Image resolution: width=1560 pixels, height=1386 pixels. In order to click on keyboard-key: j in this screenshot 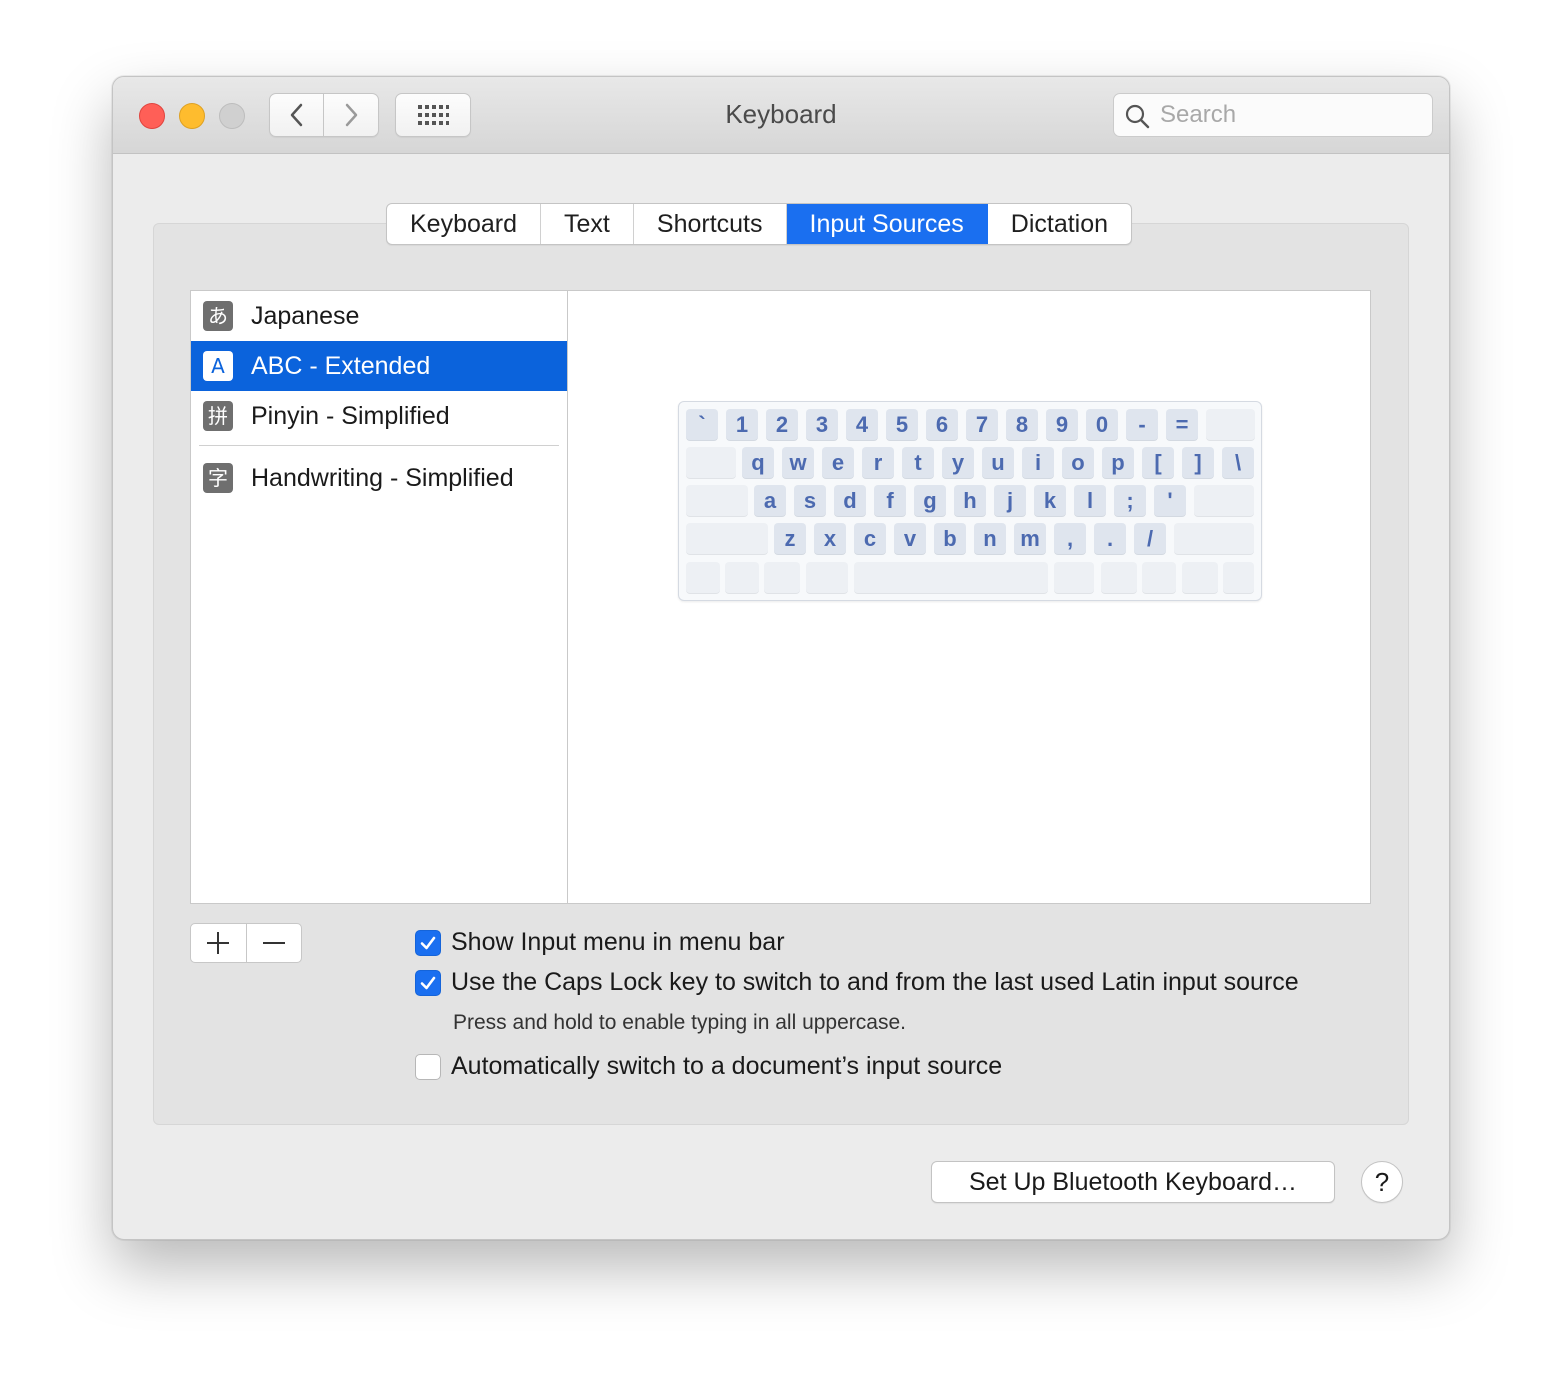, I will do `click(1010, 501)`.